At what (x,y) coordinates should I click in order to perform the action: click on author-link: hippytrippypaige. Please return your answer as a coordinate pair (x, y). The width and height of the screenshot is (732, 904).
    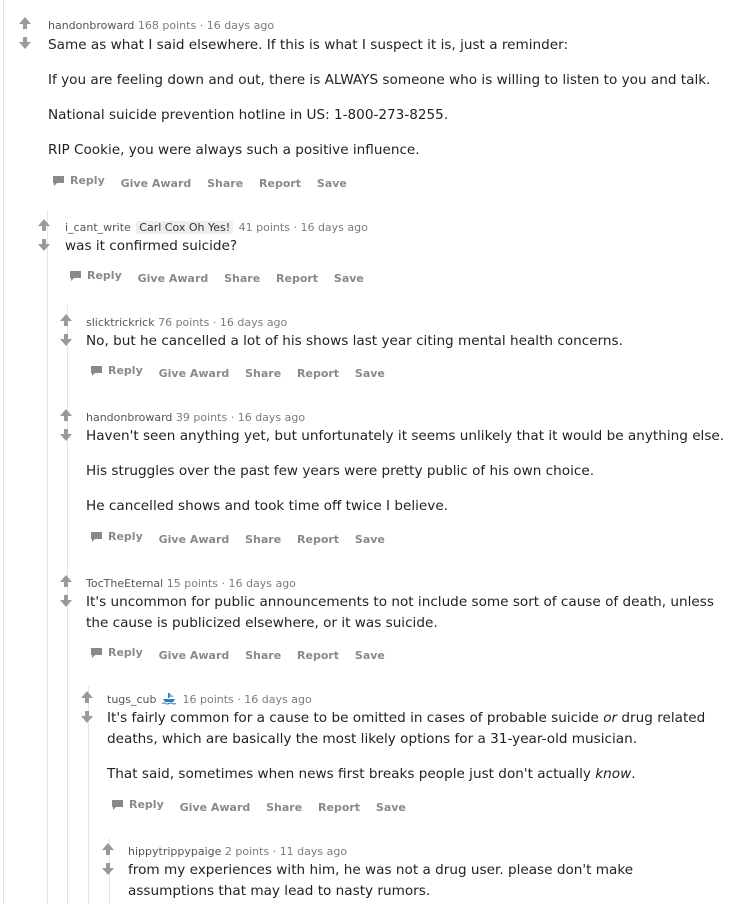
    Looking at the image, I should click on (174, 851).